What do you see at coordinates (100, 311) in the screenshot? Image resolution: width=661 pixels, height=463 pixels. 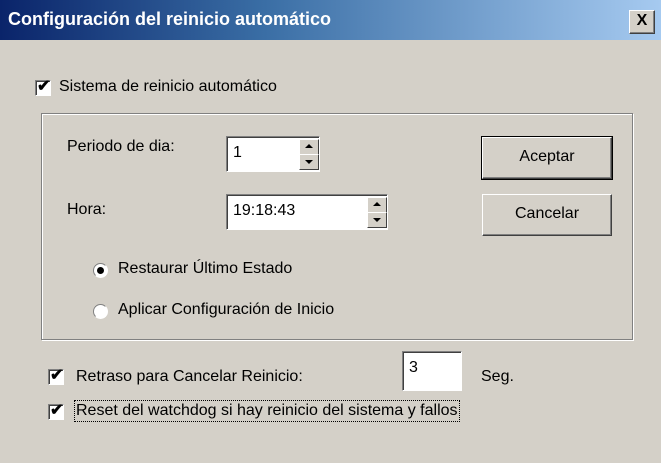 I see `apply-startup-config-radio` at bounding box center [100, 311].